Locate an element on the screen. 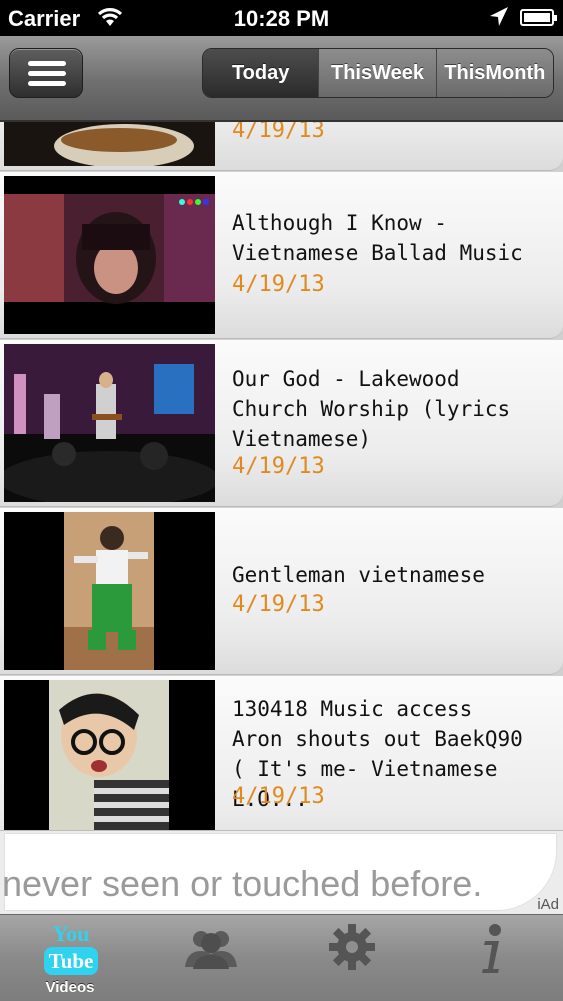 The image size is (563, 1001). tab-label-videos: Videos is located at coordinates (70, 987).